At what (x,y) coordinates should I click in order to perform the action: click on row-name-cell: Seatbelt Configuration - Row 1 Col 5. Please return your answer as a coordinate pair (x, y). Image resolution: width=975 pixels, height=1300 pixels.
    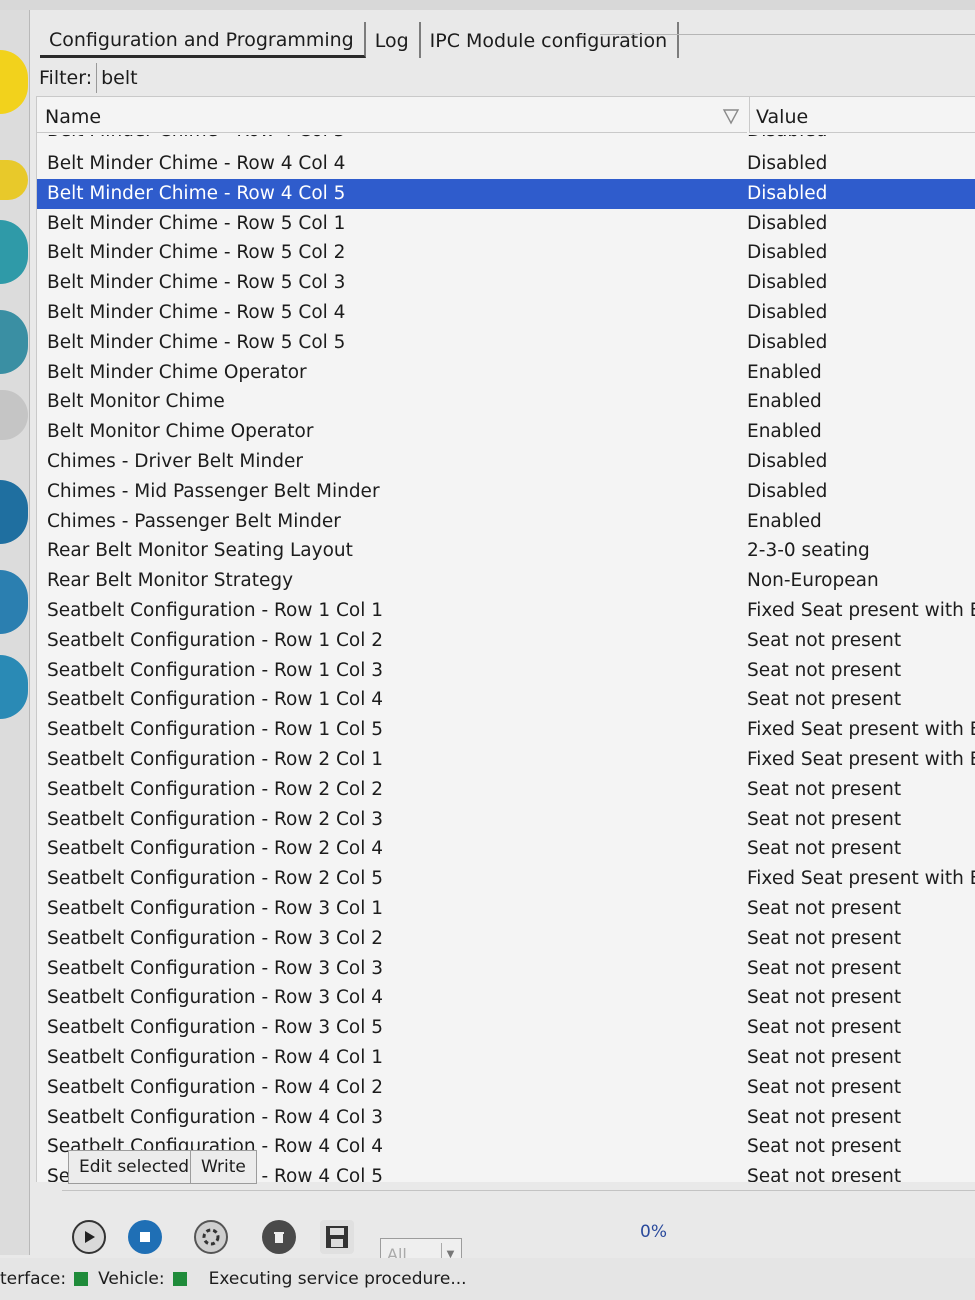
    Looking at the image, I should click on (215, 730).